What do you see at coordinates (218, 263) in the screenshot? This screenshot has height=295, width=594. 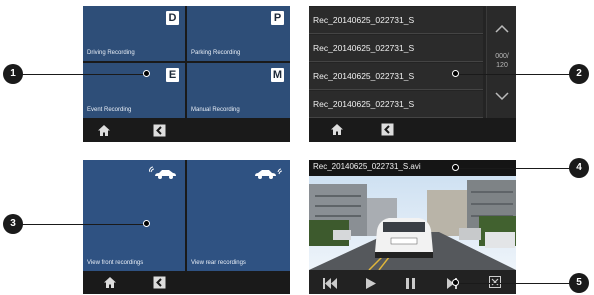 I see `rear-recordings-label: View rear recordings` at bounding box center [218, 263].